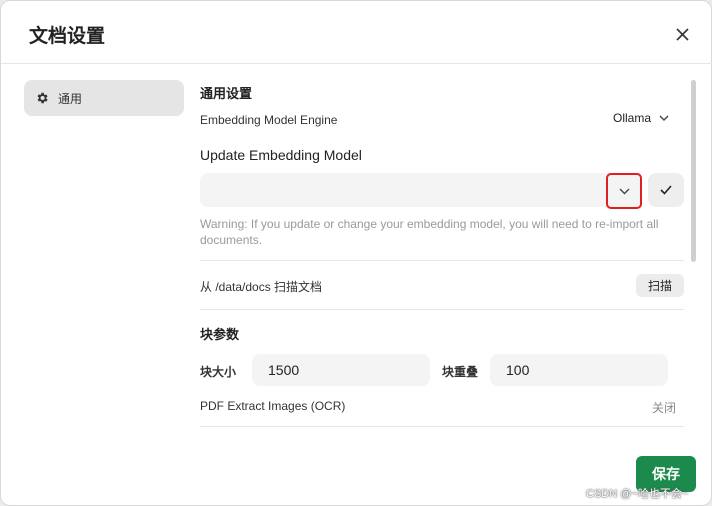 This screenshot has width=712, height=506. Describe the element at coordinates (632, 118) in the screenshot. I see `embedding-engine-value: Ollama` at that location.